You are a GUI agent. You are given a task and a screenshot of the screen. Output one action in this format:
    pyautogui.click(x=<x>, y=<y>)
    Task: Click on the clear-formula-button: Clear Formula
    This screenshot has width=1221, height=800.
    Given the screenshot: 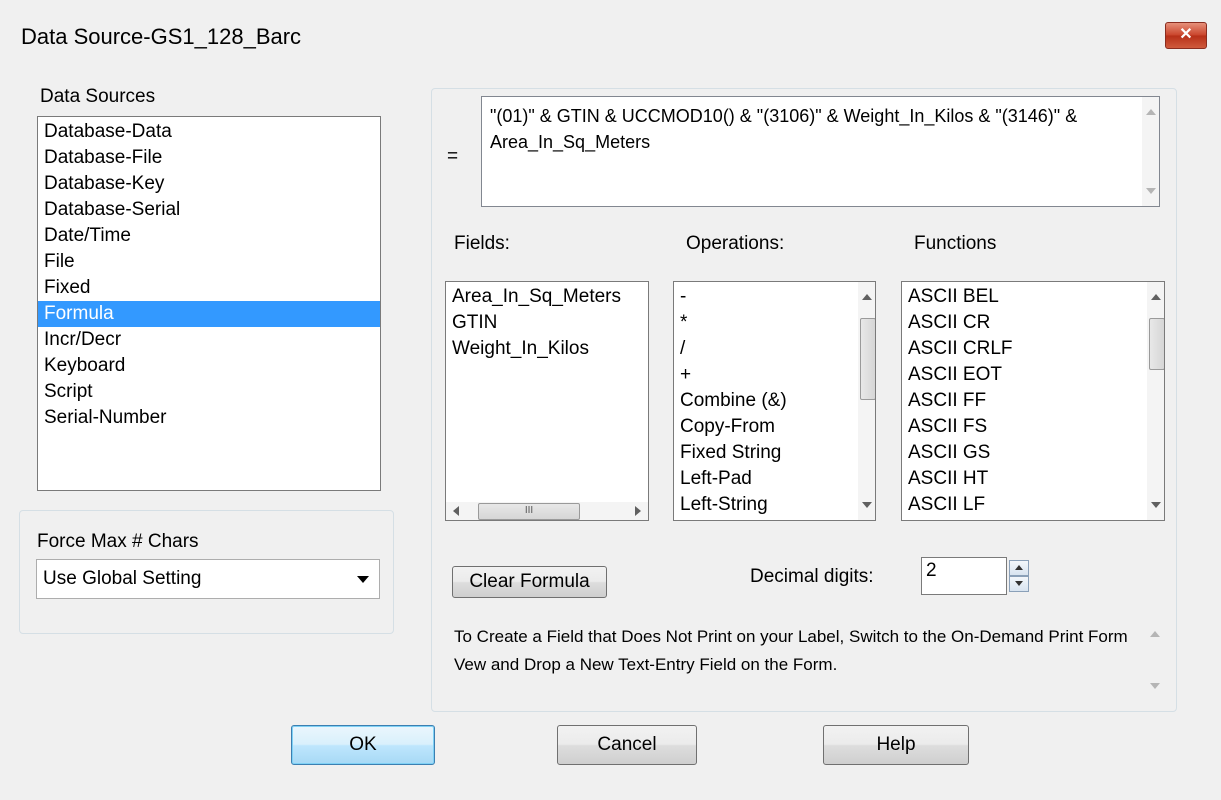 What is the action you would take?
    pyautogui.click(x=529, y=582)
    